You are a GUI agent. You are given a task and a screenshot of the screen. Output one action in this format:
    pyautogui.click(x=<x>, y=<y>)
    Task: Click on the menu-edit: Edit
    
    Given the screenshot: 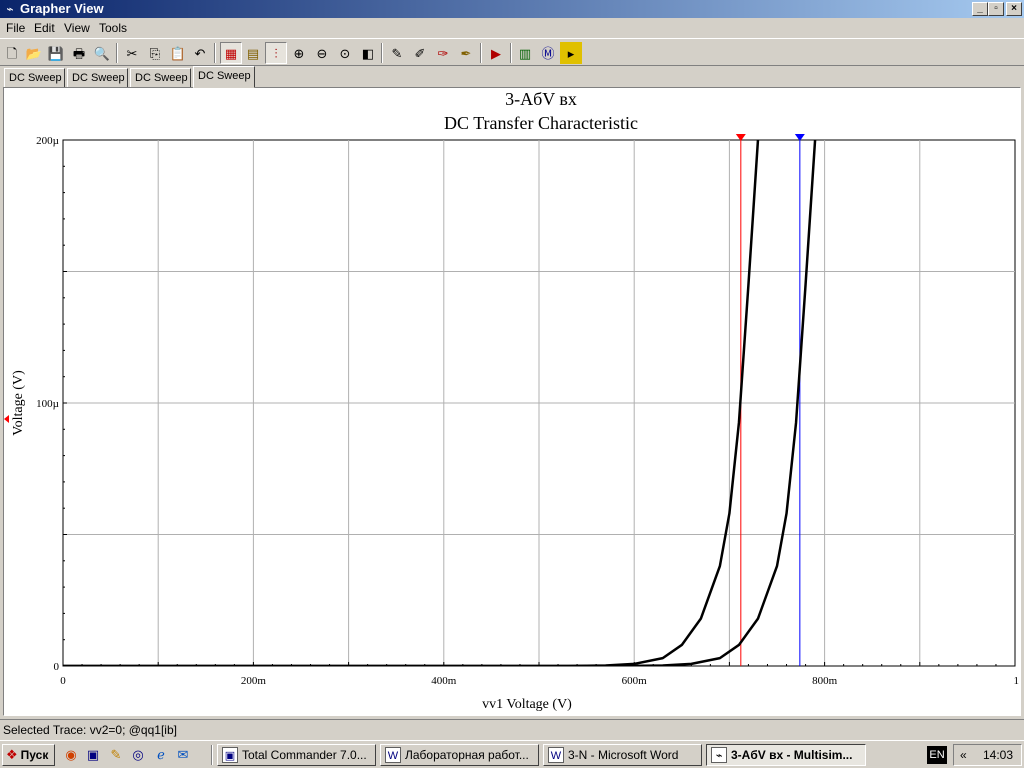 What is the action you would take?
    pyautogui.click(x=44, y=28)
    